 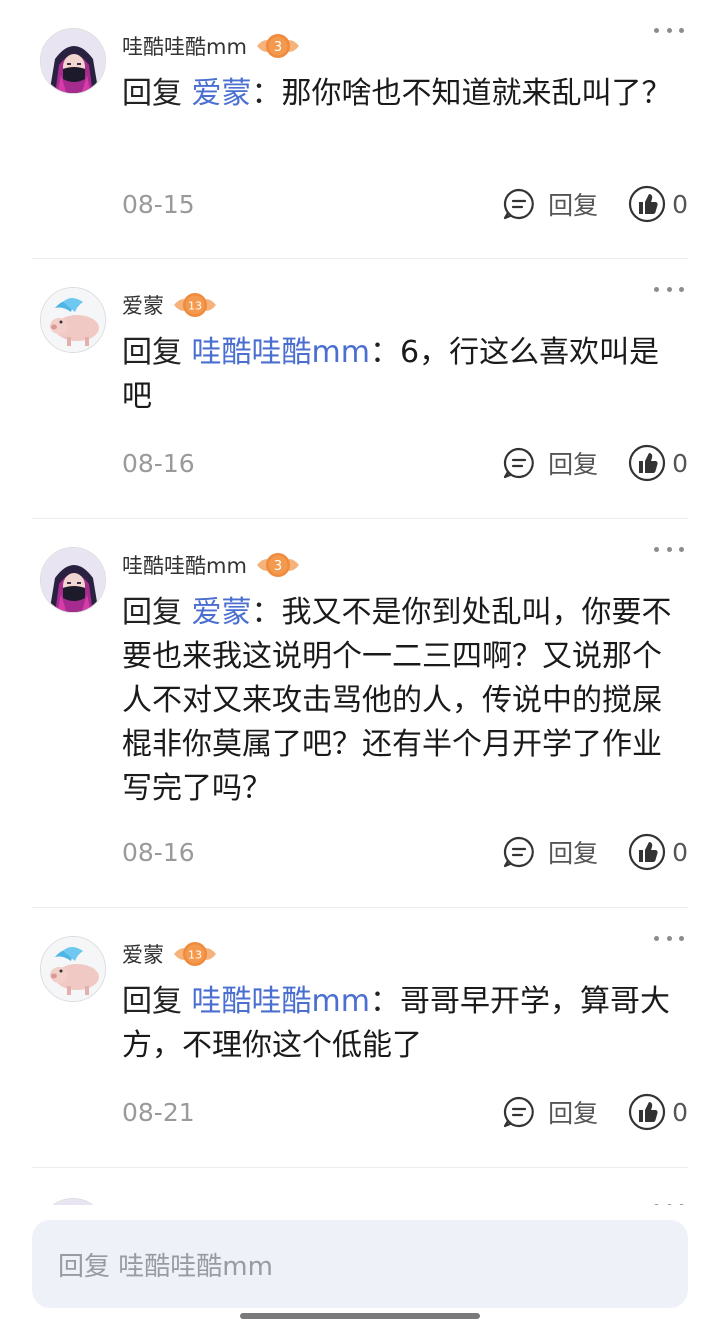 What do you see at coordinates (360, 1186) in the screenshot?
I see `comment-item-partial` at bounding box center [360, 1186].